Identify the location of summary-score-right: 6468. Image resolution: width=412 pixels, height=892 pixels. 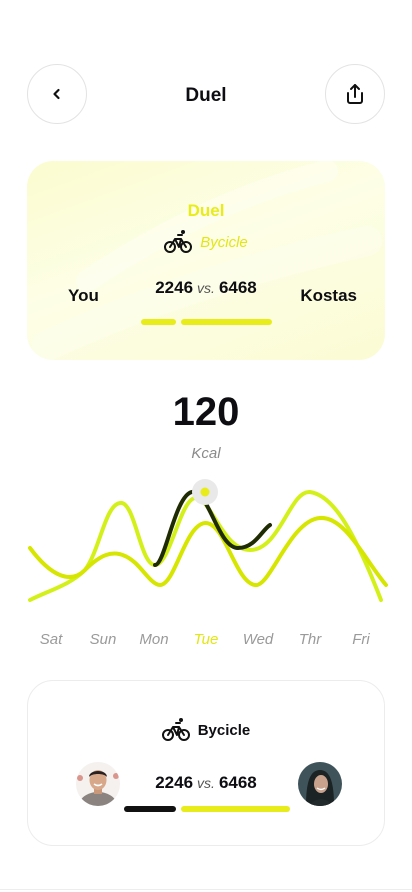
(237, 782).